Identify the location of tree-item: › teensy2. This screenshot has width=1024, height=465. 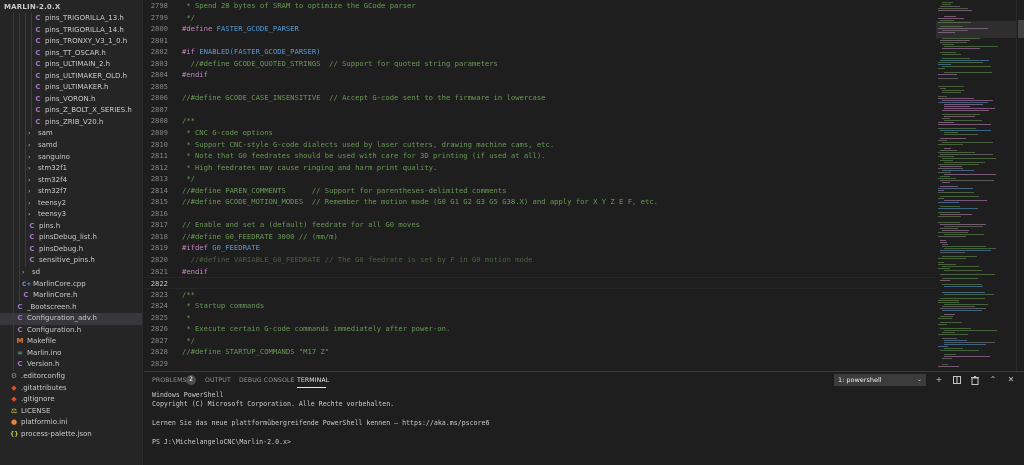
(71, 203).